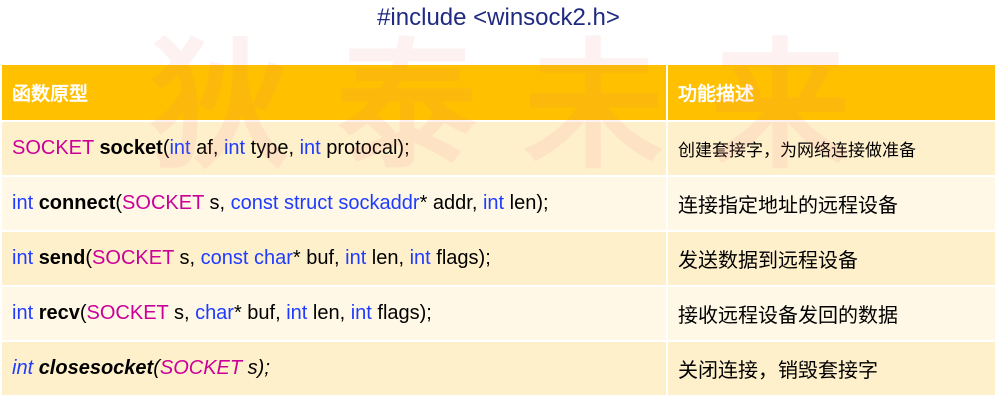  What do you see at coordinates (498, 17) in the screenshot?
I see `page-title: #include <winsock2.h>` at bounding box center [498, 17].